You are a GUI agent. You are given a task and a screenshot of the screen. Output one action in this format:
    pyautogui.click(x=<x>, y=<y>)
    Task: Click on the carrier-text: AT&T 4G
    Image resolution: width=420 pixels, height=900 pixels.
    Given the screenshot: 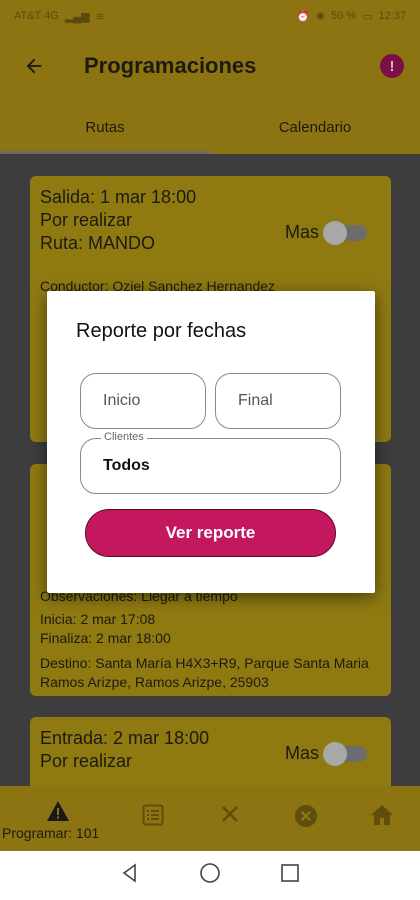 What is the action you would take?
    pyautogui.click(x=36, y=16)
    